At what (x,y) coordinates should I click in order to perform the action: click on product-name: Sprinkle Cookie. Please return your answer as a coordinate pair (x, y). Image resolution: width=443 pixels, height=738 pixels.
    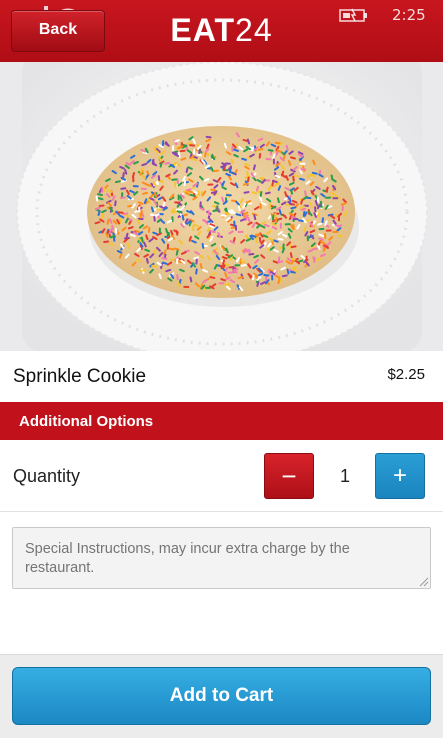
    Looking at the image, I should click on (80, 376).